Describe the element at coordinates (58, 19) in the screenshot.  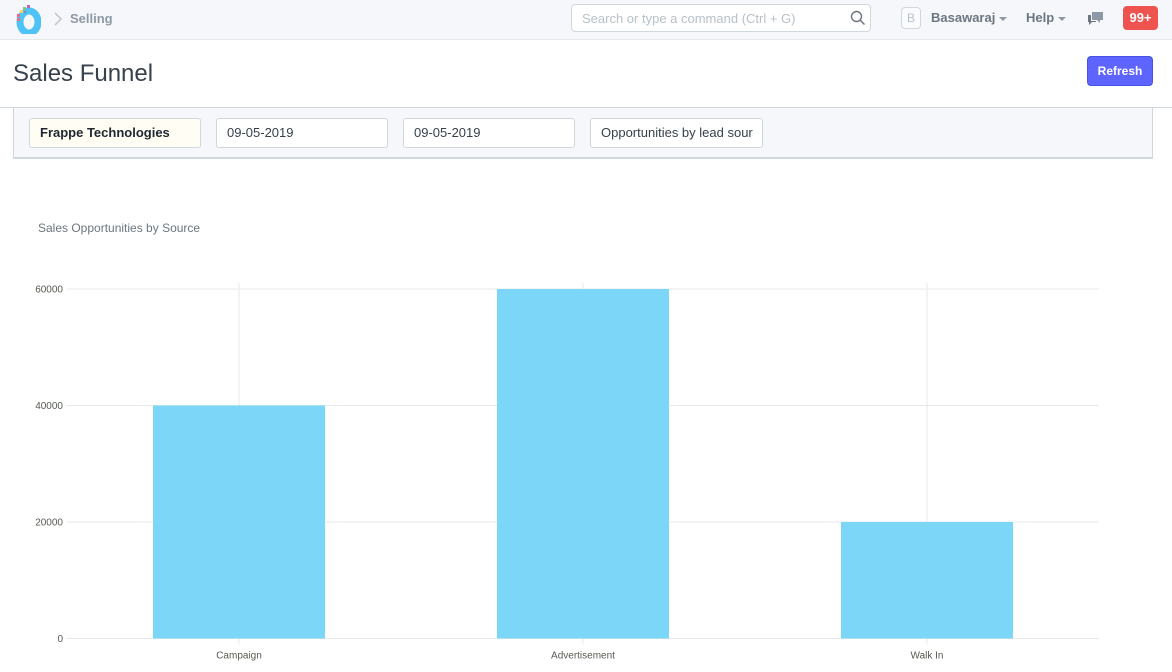
I see `chevron-right-icon` at that location.